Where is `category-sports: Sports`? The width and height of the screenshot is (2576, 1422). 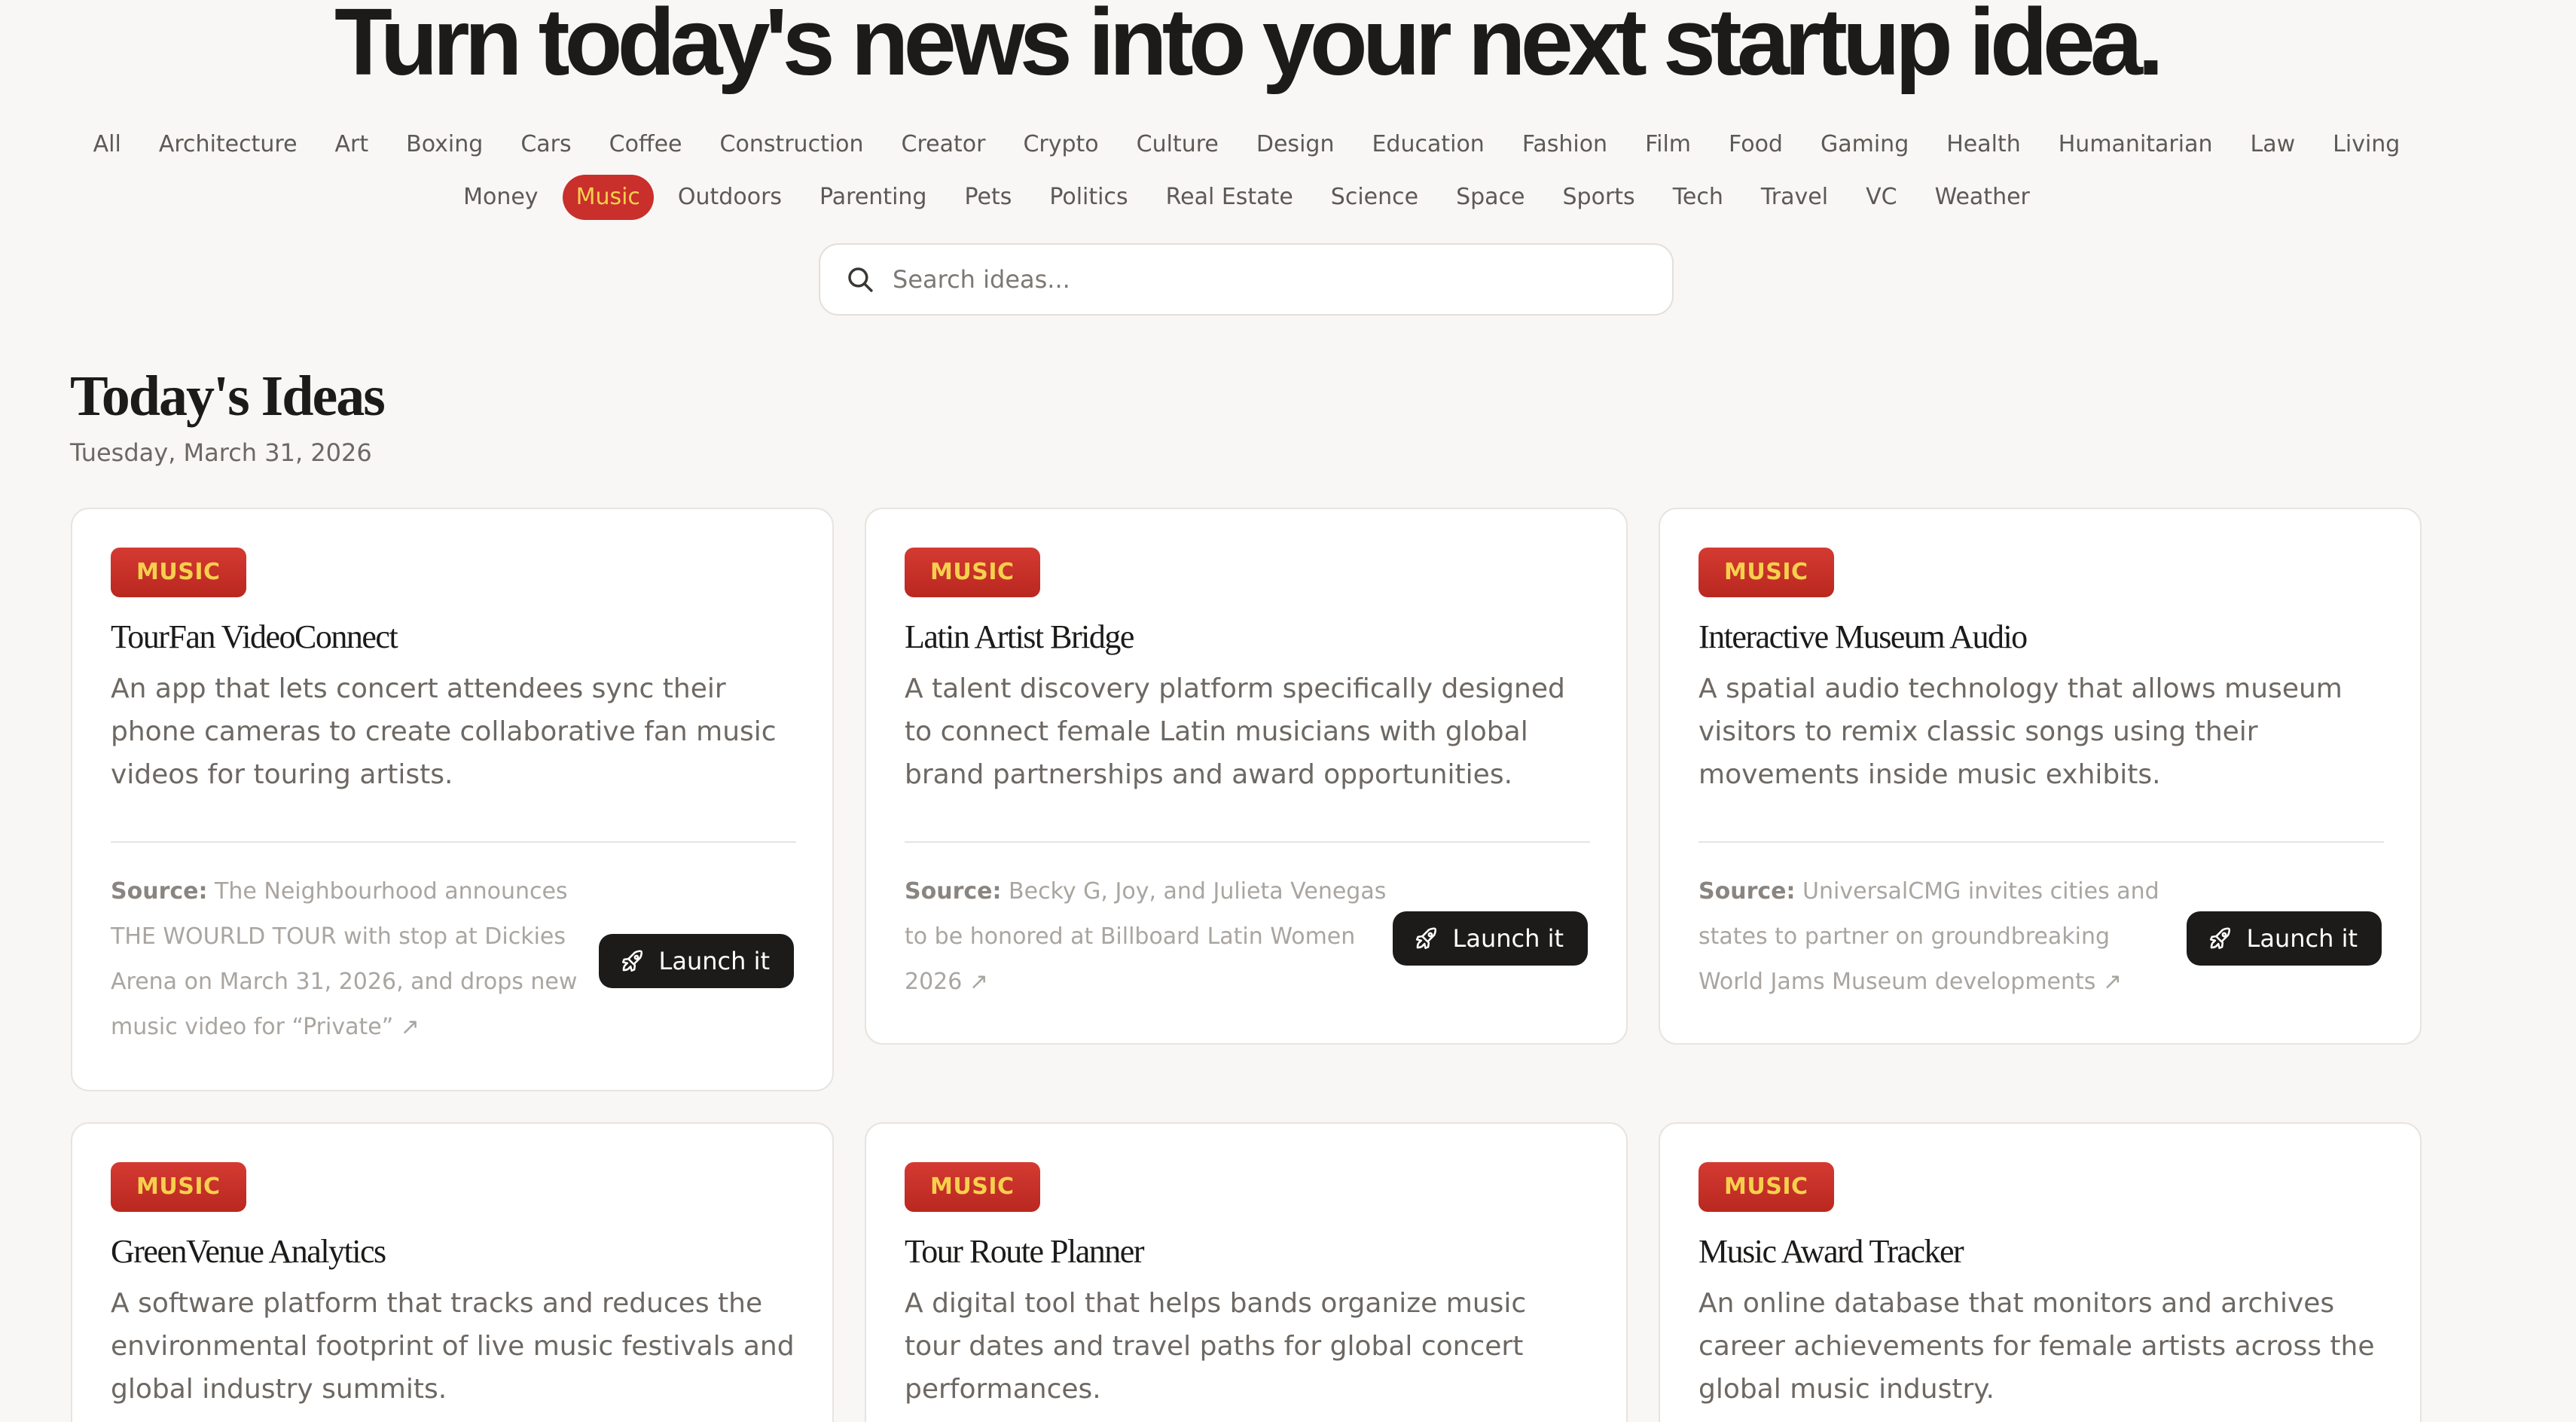
category-sports: Sports is located at coordinates (1599, 198).